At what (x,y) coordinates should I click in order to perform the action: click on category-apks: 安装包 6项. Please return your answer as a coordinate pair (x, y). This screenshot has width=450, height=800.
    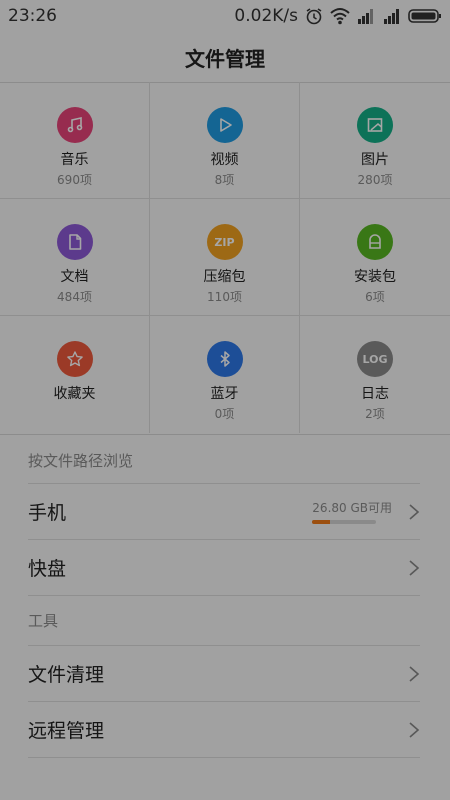
    Looking at the image, I should click on (375, 257).